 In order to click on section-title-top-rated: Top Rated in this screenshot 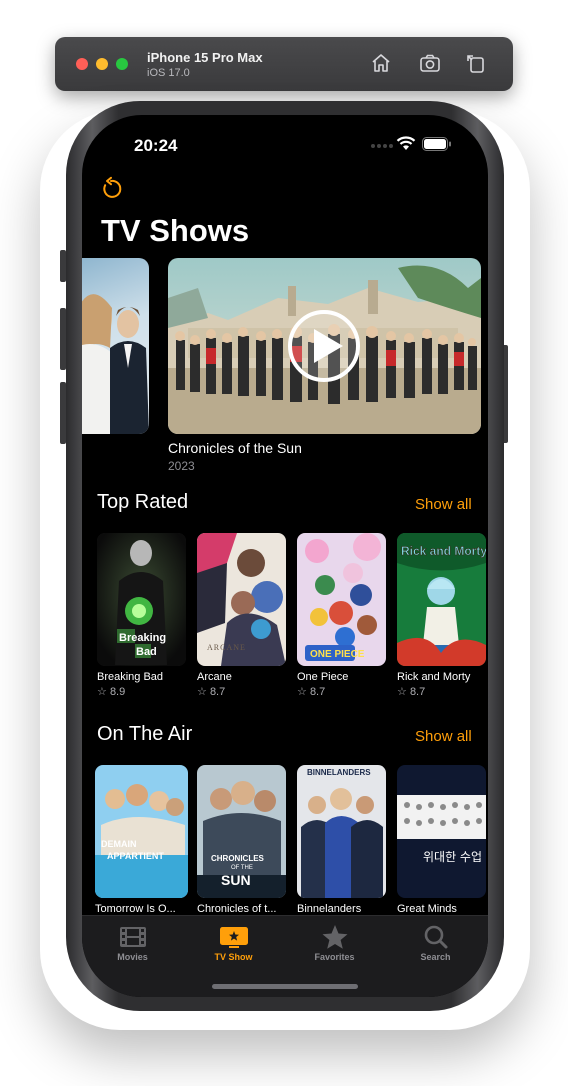, I will do `click(143, 502)`.